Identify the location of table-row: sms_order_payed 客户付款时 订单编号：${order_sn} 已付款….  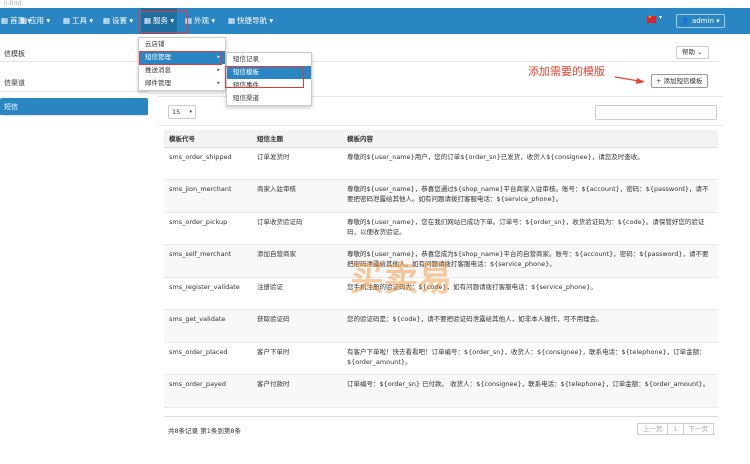
(441, 391).